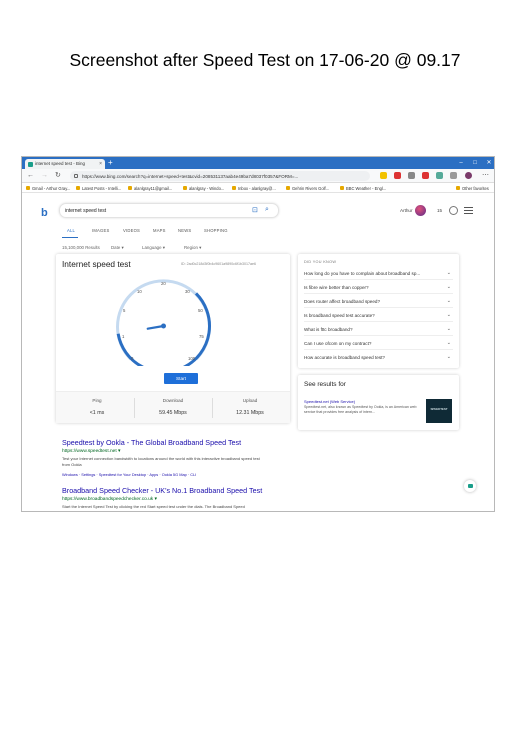 The image size is (530, 750). I want to click on reward-points: 15, so click(439, 210).